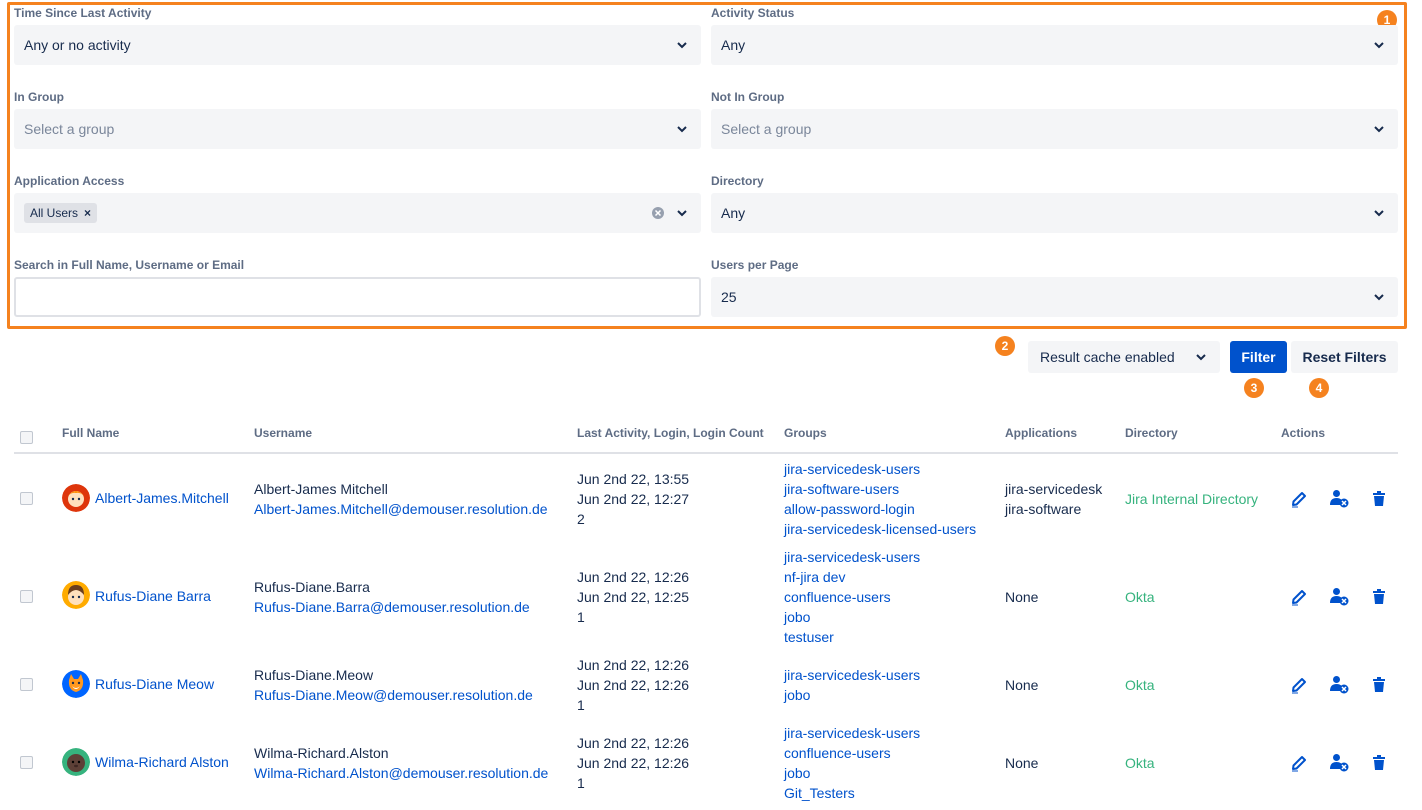 Image resolution: width=1422 pixels, height=810 pixels. What do you see at coordinates (581, 519) in the screenshot?
I see `login-count: 2` at bounding box center [581, 519].